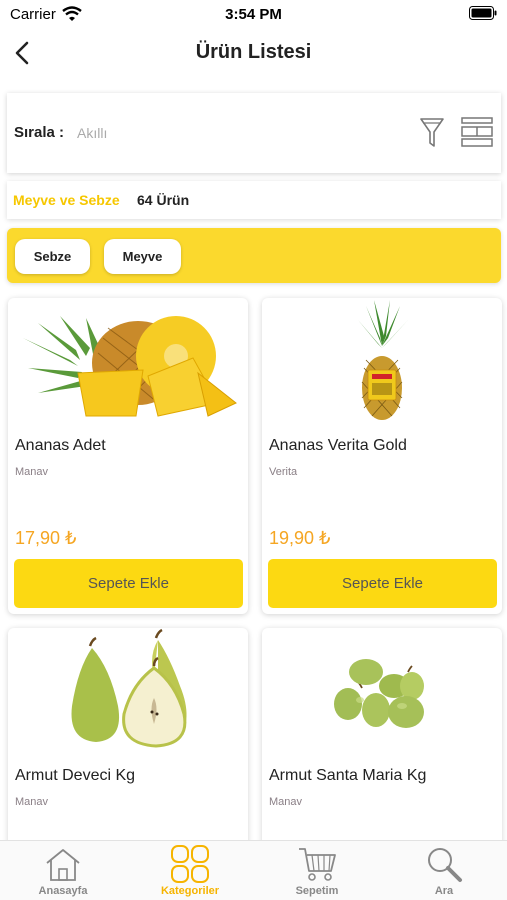 Image resolution: width=507 pixels, height=900 pixels. What do you see at coordinates (190, 864) in the screenshot?
I see `grid-icon` at bounding box center [190, 864].